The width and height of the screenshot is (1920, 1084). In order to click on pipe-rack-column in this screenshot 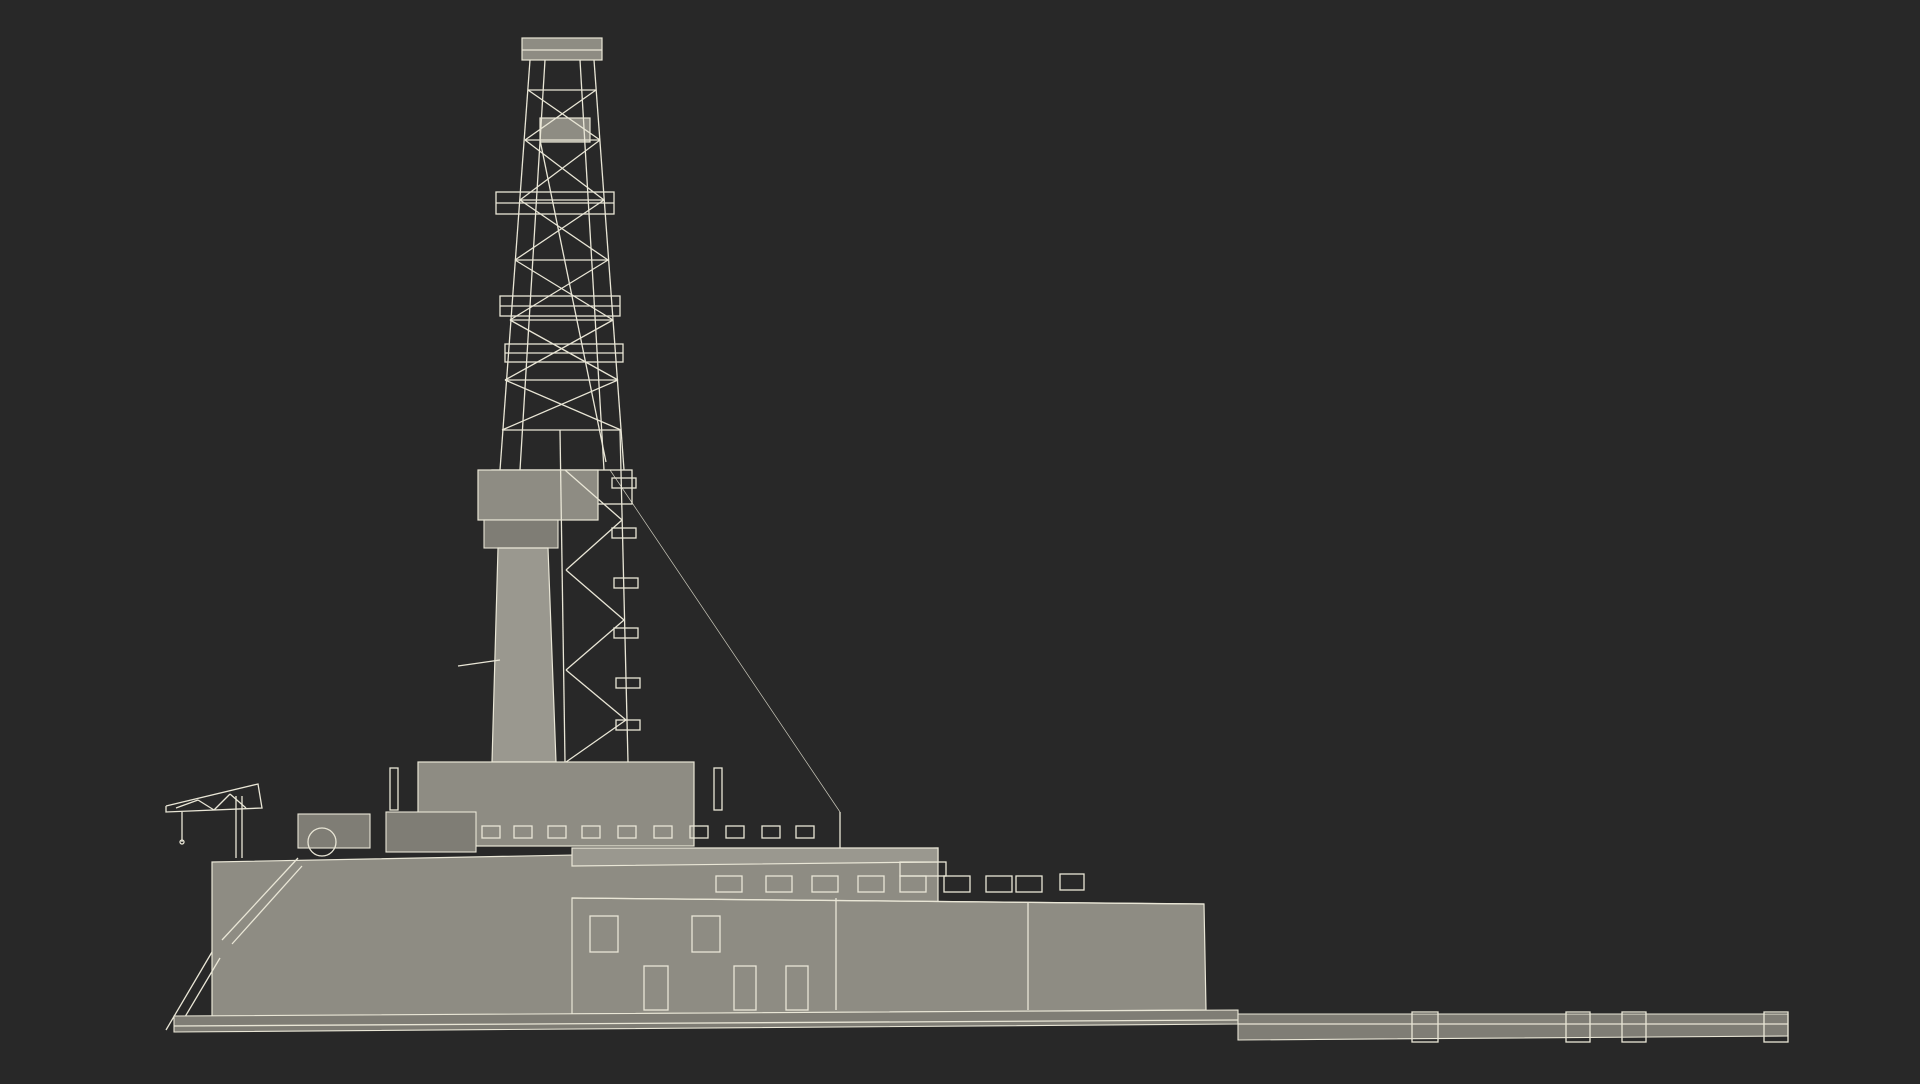, I will do `click(524, 655)`.